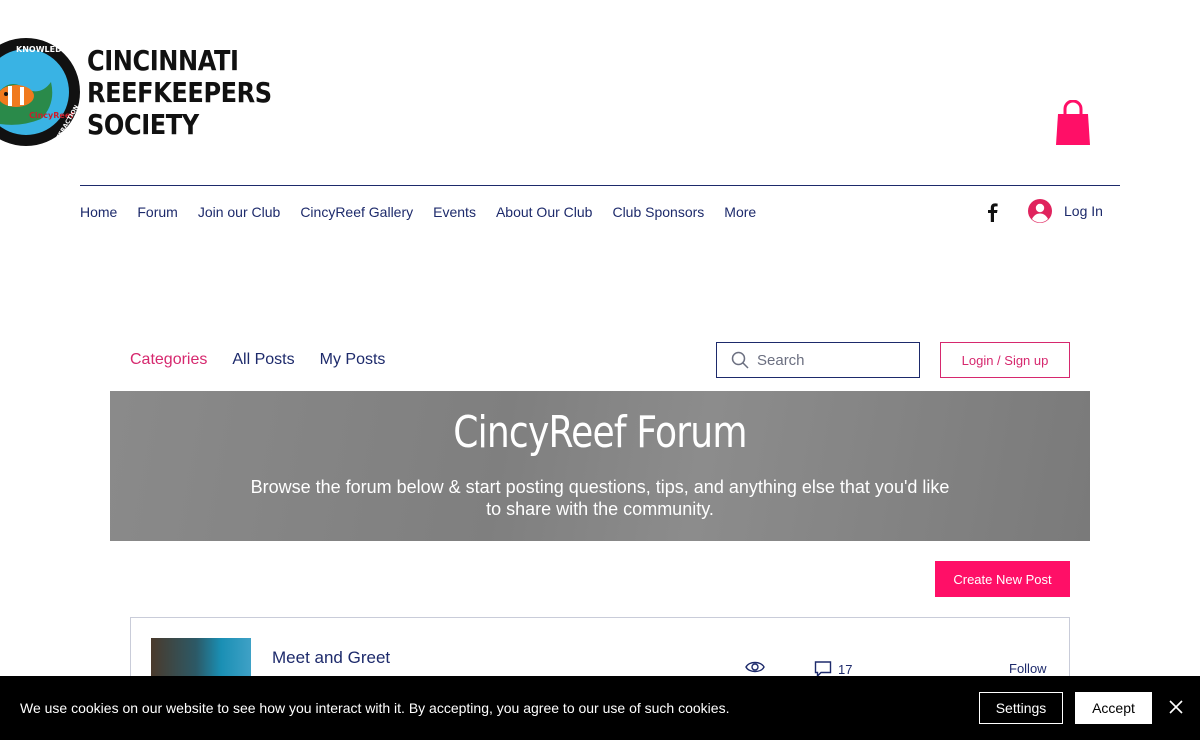  Describe the element at coordinates (658, 212) in the screenshot. I see `nav-sponsors: Club Sponsors` at that location.